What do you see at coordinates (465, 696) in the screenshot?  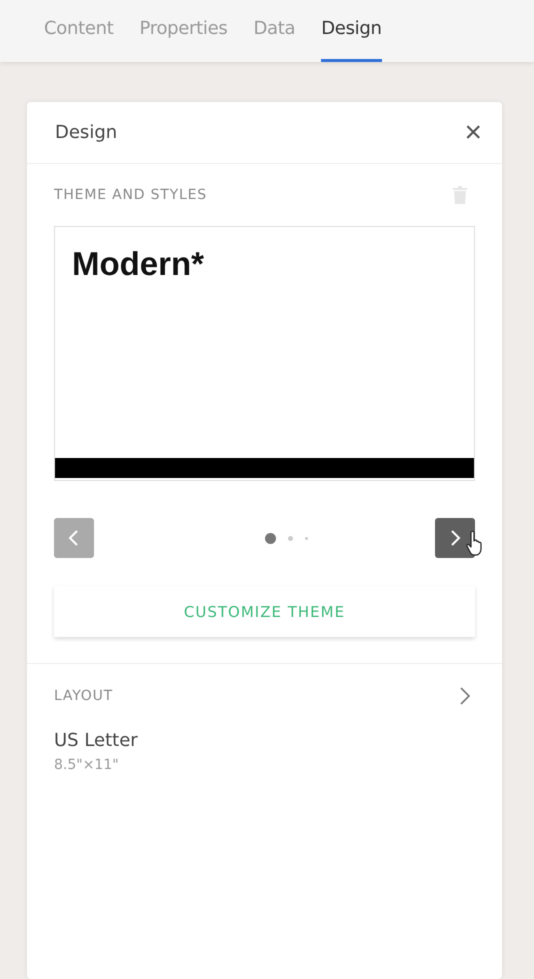 I see `chevron-right-icon` at bounding box center [465, 696].